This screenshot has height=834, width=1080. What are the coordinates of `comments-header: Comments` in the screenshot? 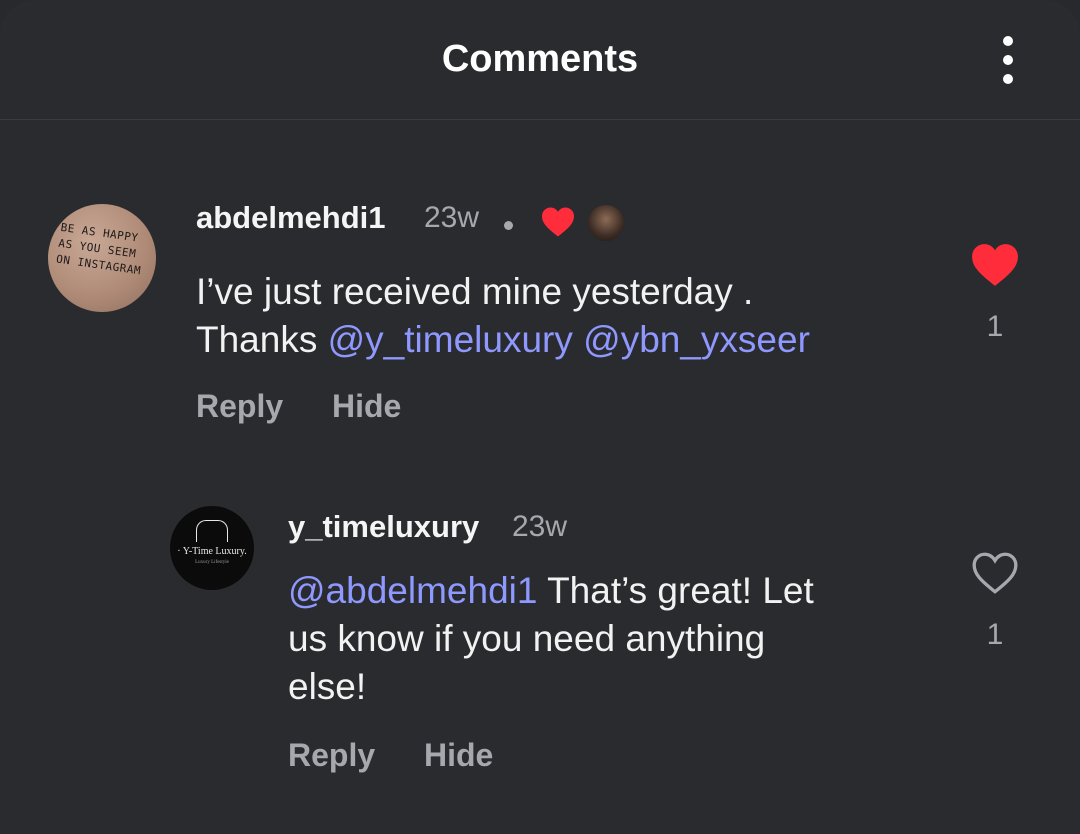 It's located at (540, 60).